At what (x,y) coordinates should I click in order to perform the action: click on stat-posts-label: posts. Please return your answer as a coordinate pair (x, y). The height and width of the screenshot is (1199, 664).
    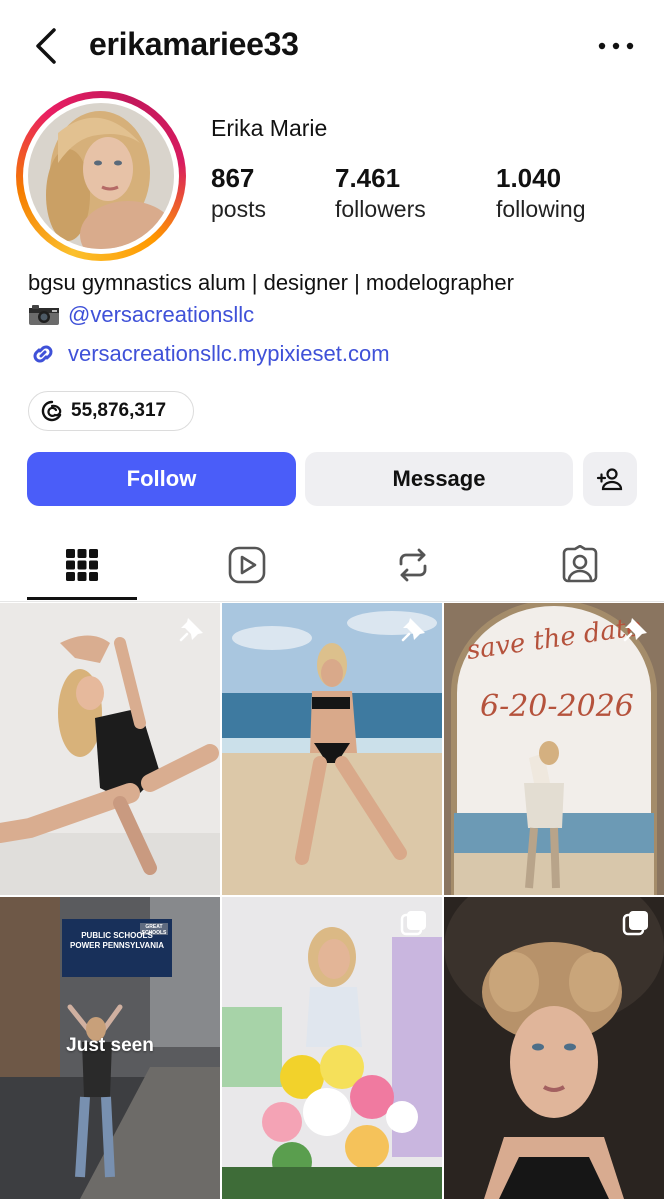
    Looking at the image, I should click on (238, 209).